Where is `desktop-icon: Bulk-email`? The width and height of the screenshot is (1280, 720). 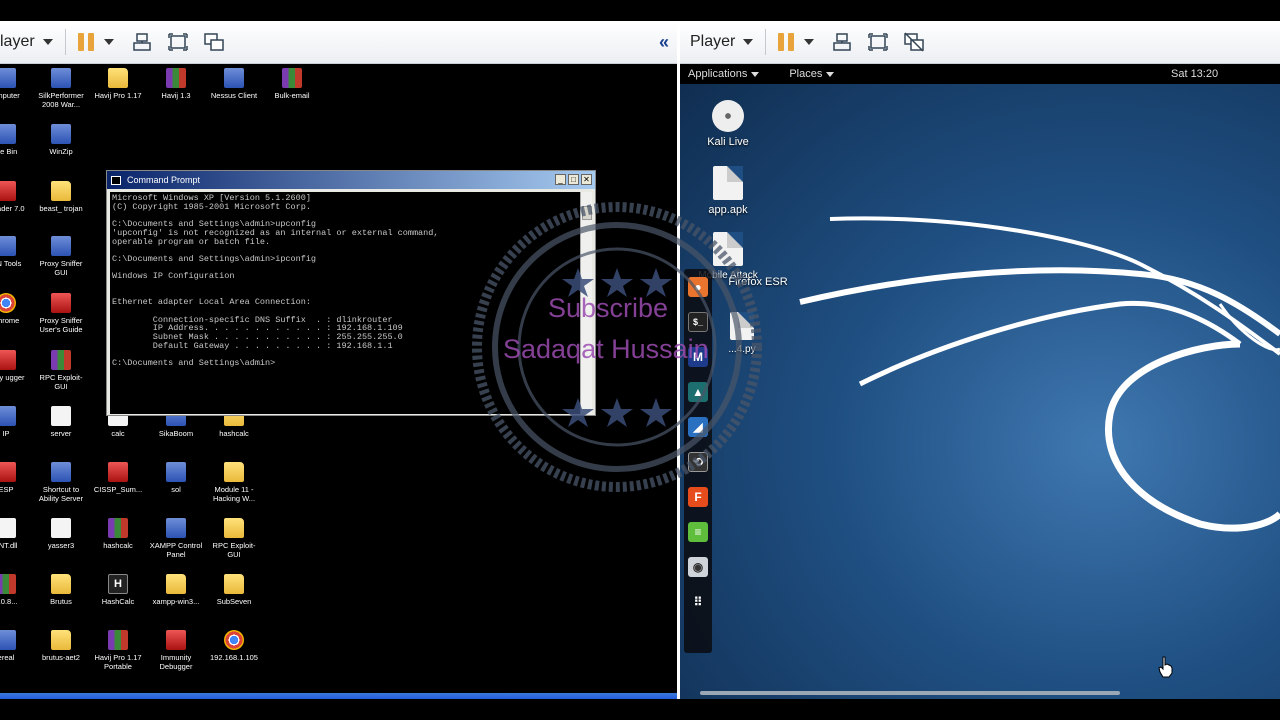 desktop-icon: Bulk-email is located at coordinates (292, 84).